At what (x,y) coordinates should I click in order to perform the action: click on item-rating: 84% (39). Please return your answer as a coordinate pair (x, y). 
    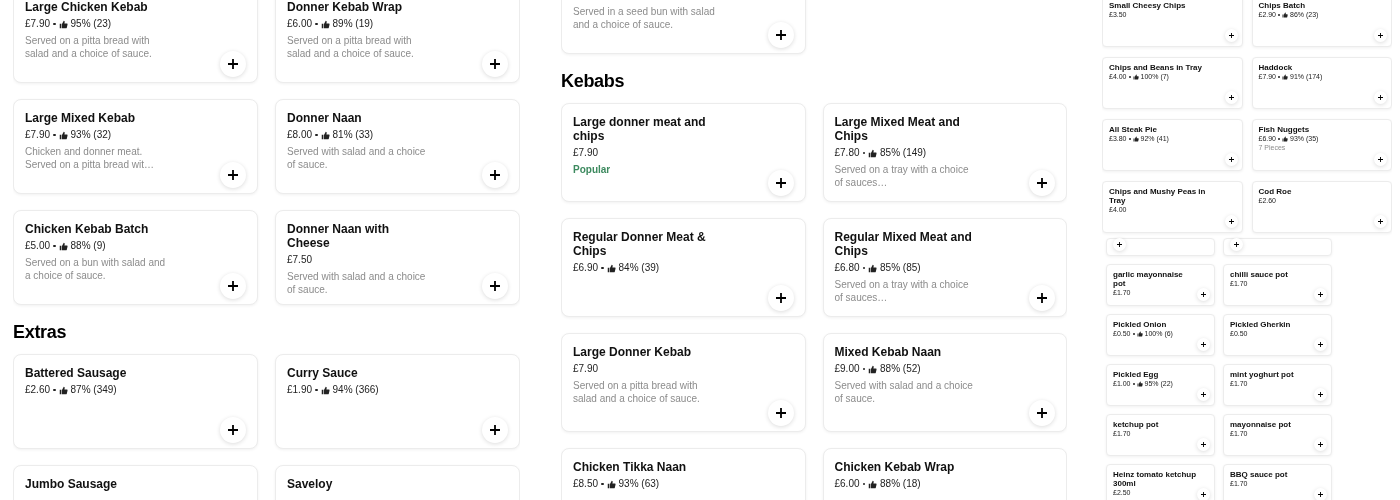
    Looking at the image, I should click on (639, 268).